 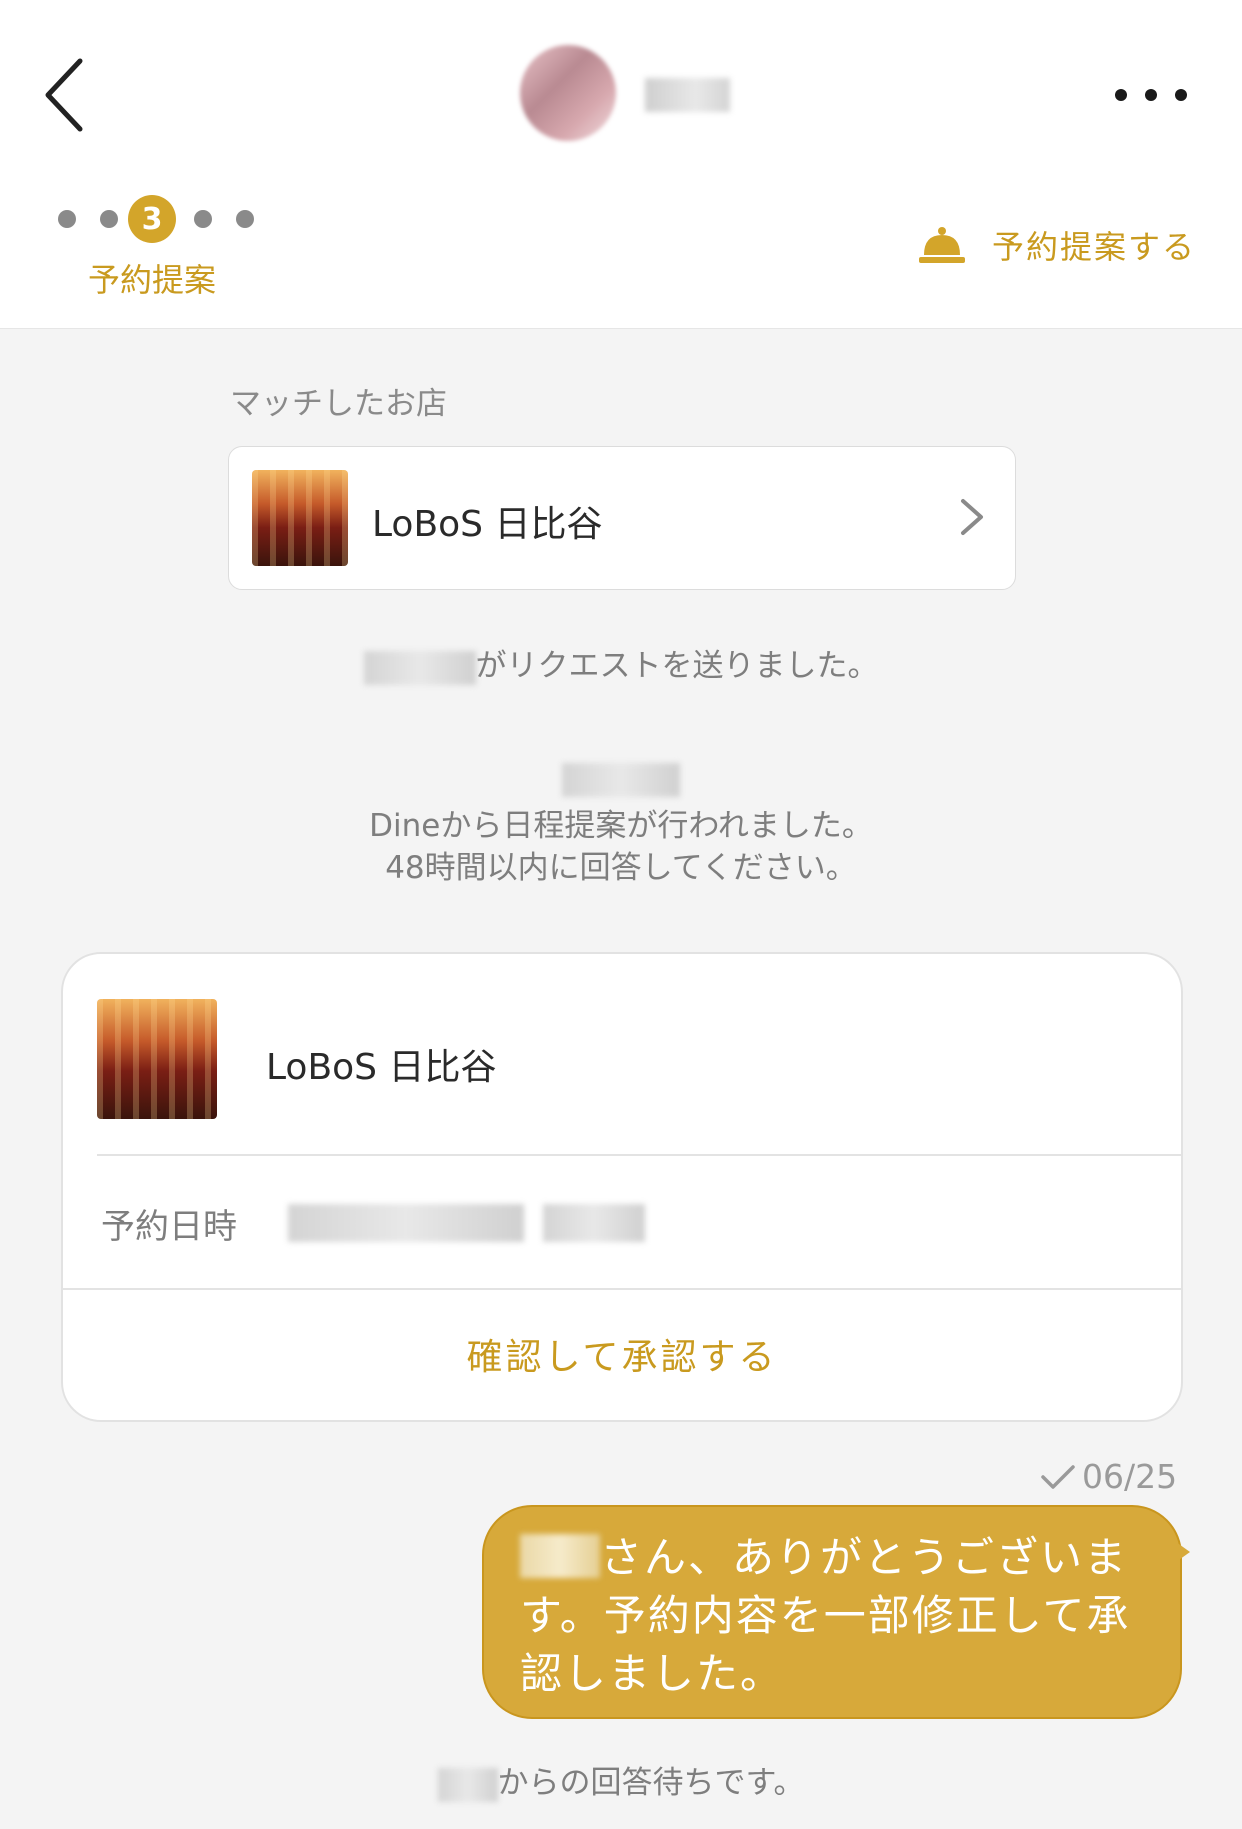 I want to click on waiting-message: からの回答待ちです。, so click(x=621, y=1783).